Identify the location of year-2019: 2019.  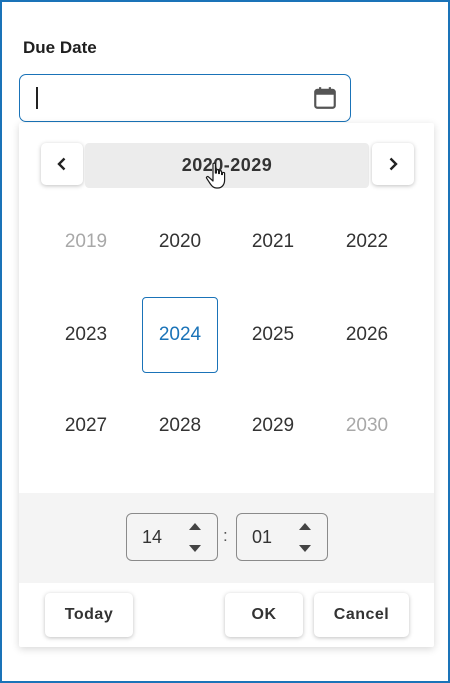
(86, 242).